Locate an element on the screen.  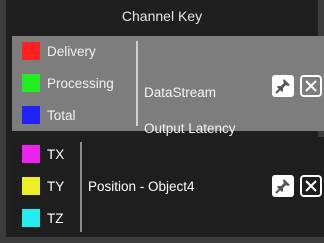
legend: Delivery Processing Total is located at coordinates (74, 83).